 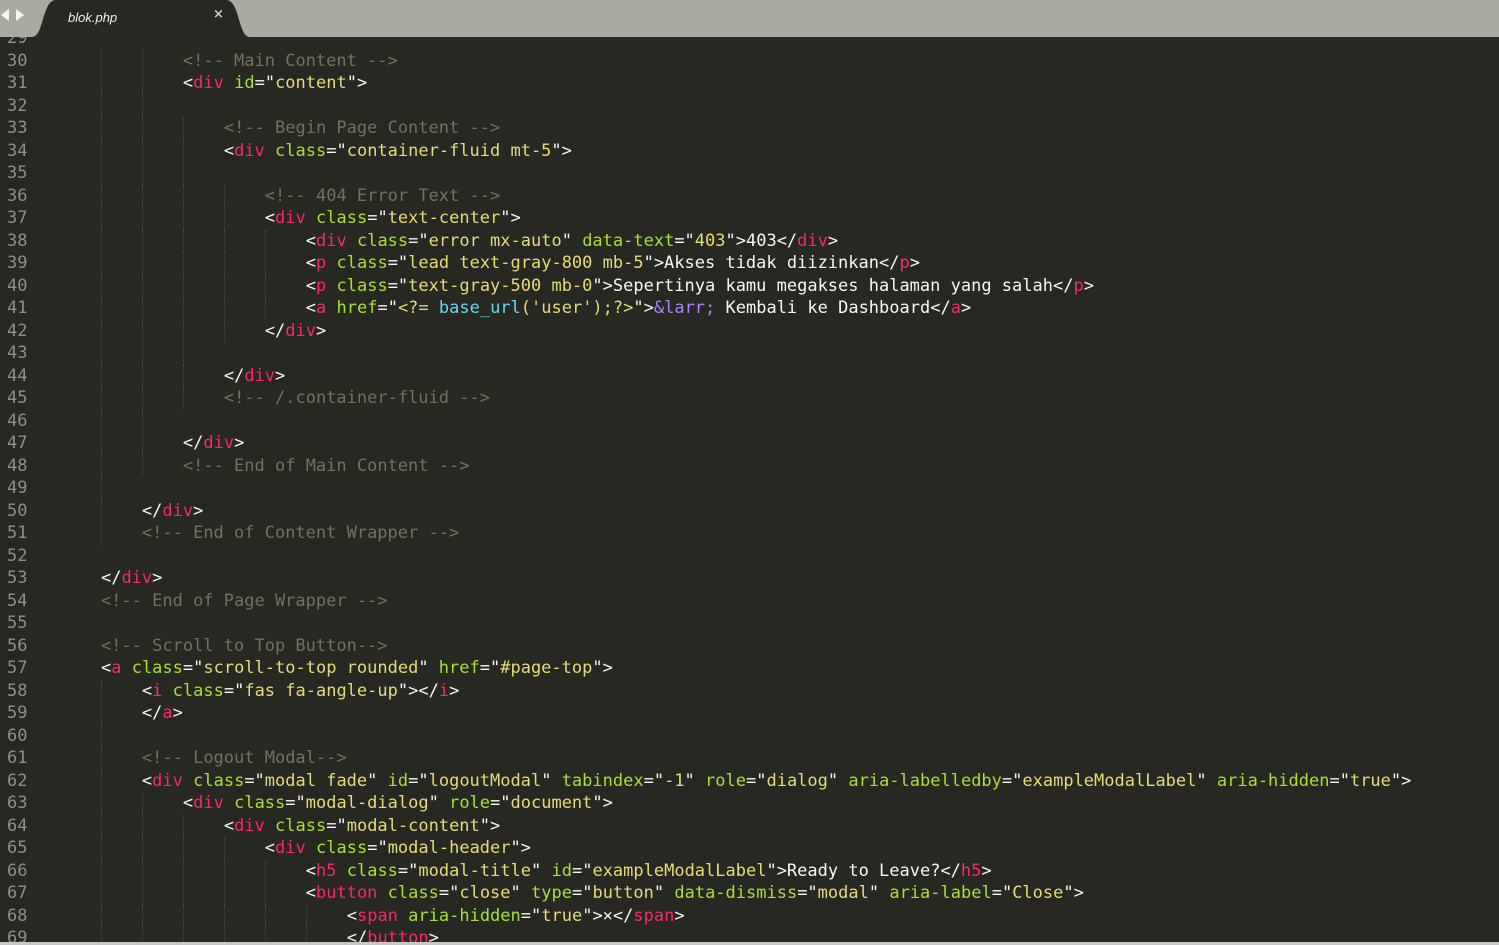 I want to click on line-number: 64, so click(x=17, y=825).